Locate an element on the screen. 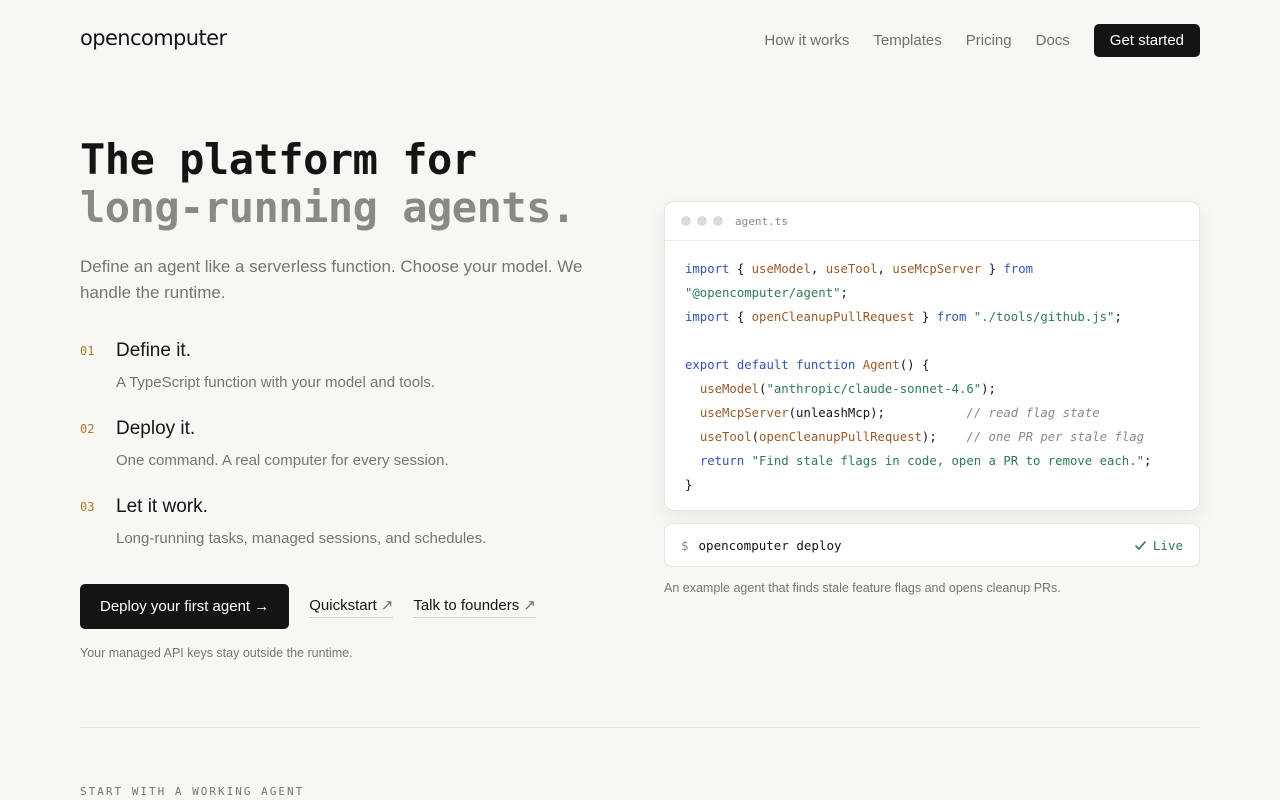 The image size is (1280, 800). step-title: Define it. is located at coordinates (153, 350).